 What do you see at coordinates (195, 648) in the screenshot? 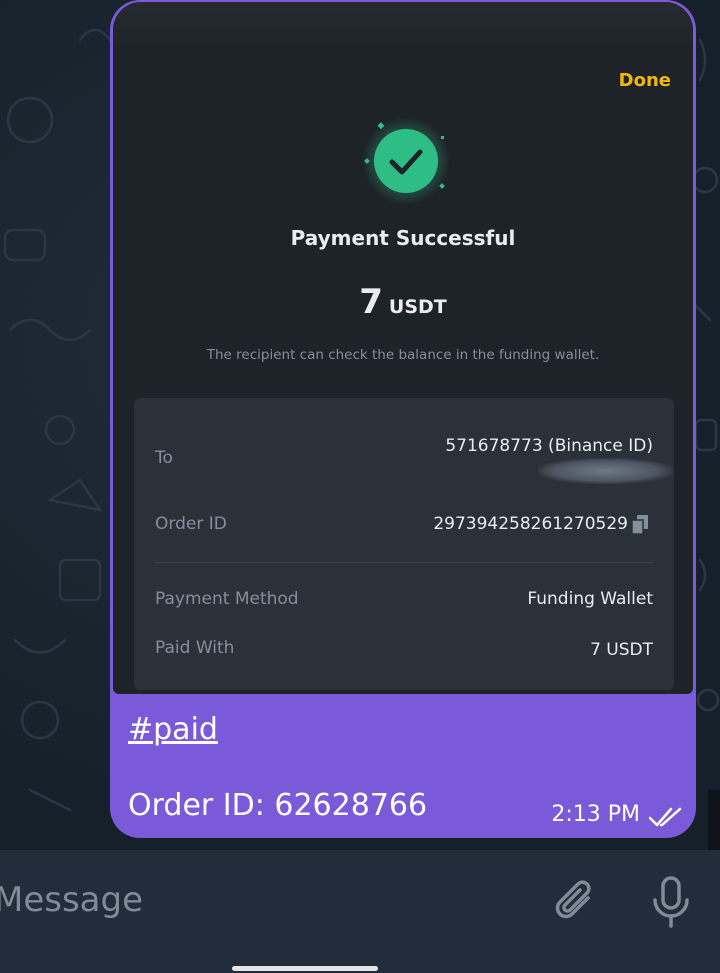
I see `paid-with-label: Paid With` at bounding box center [195, 648].